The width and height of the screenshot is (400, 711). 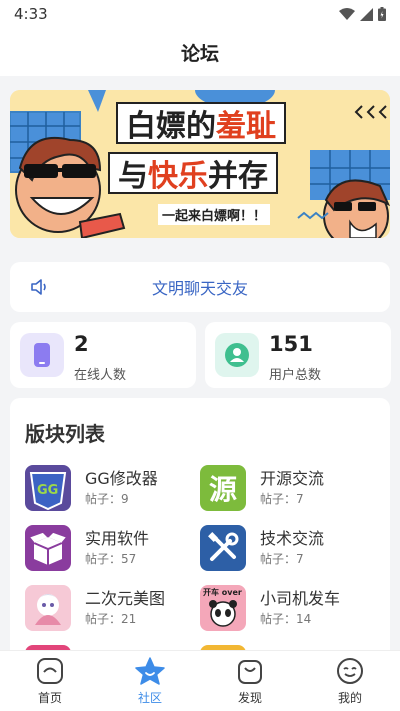 What do you see at coordinates (100, 375) in the screenshot?
I see `online-label: 在线人数` at bounding box center [100, 375].